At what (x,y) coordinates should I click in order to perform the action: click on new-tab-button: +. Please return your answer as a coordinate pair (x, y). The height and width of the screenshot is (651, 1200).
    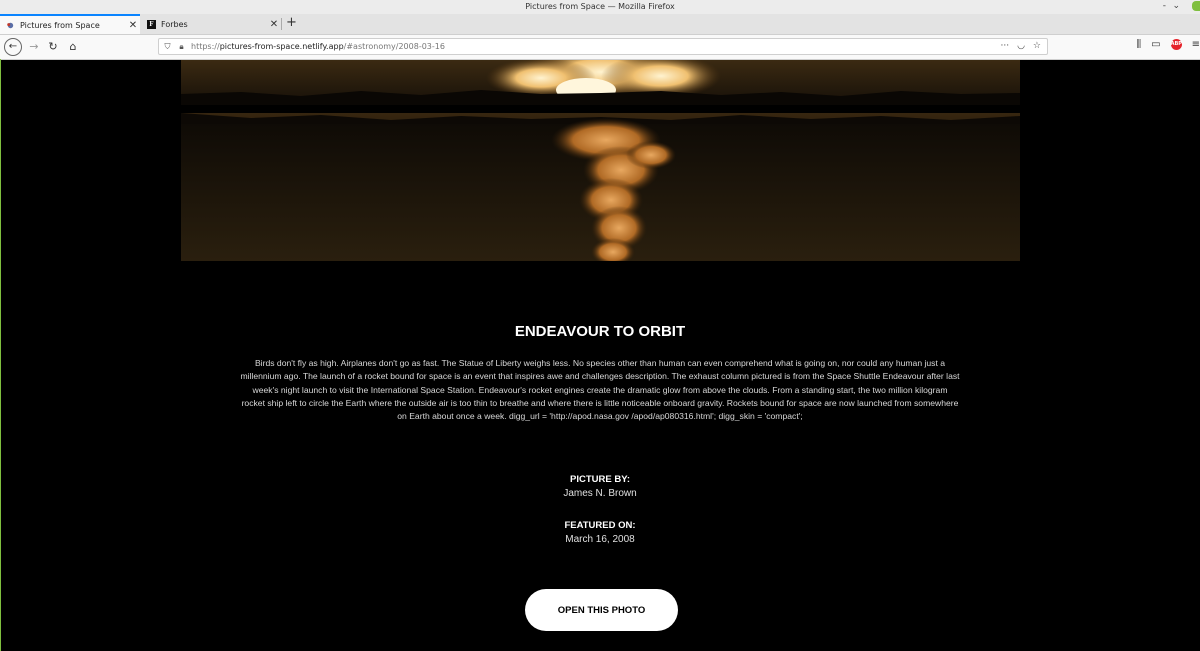
    Looking at the image, I should click on (291, 22).